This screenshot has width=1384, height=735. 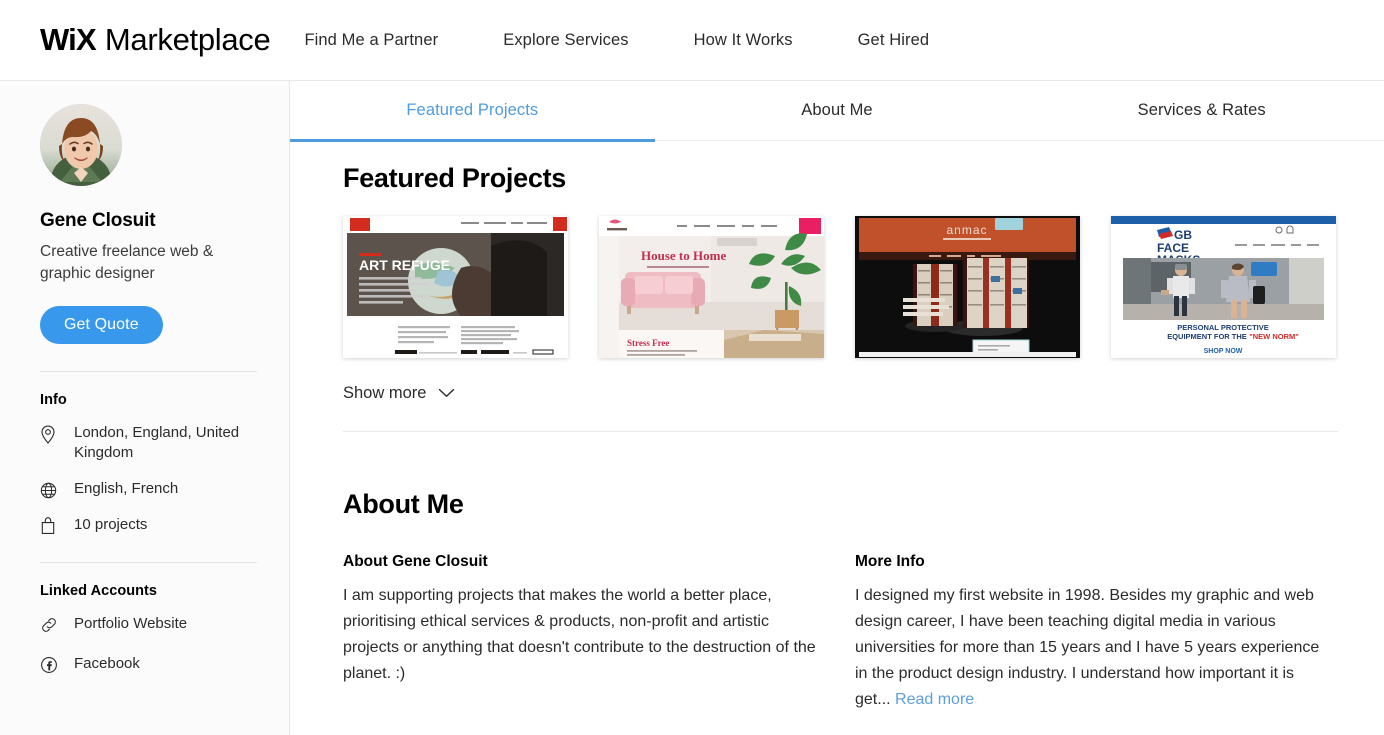 What do you see at coordinates (894, 40) in the screenshot?
I see `nav-item-get-hired: Get Hired` at bounding box center [894, 40].